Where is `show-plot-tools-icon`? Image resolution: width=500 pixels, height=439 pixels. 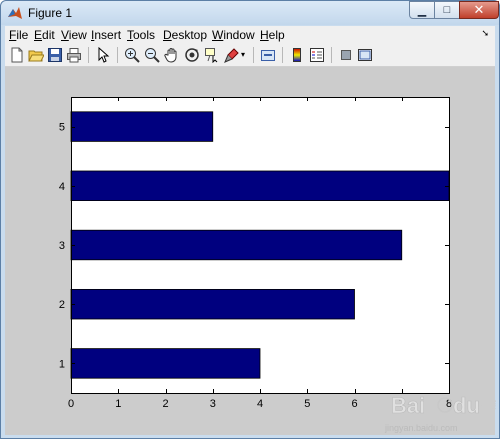 show-plot-tools-icon is located at coordinates (365, 55).